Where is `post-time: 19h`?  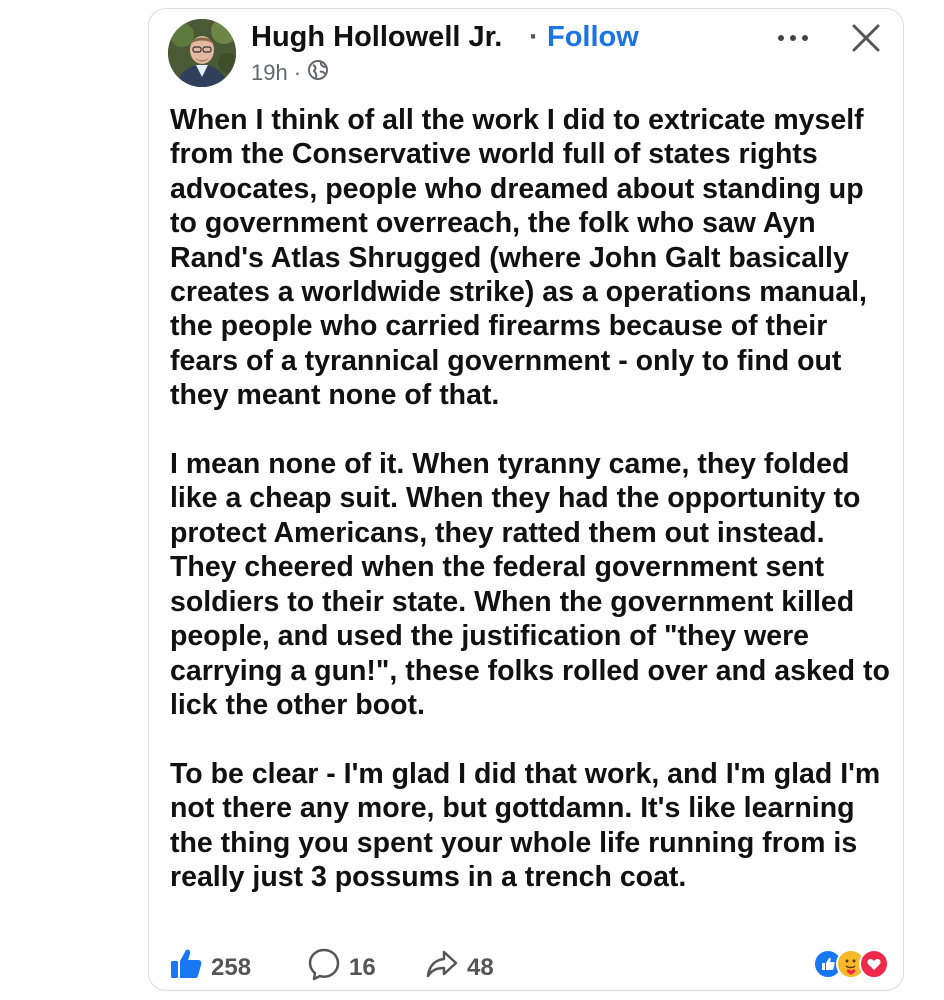
post-time: 19h is located at coordinates (269, 73).